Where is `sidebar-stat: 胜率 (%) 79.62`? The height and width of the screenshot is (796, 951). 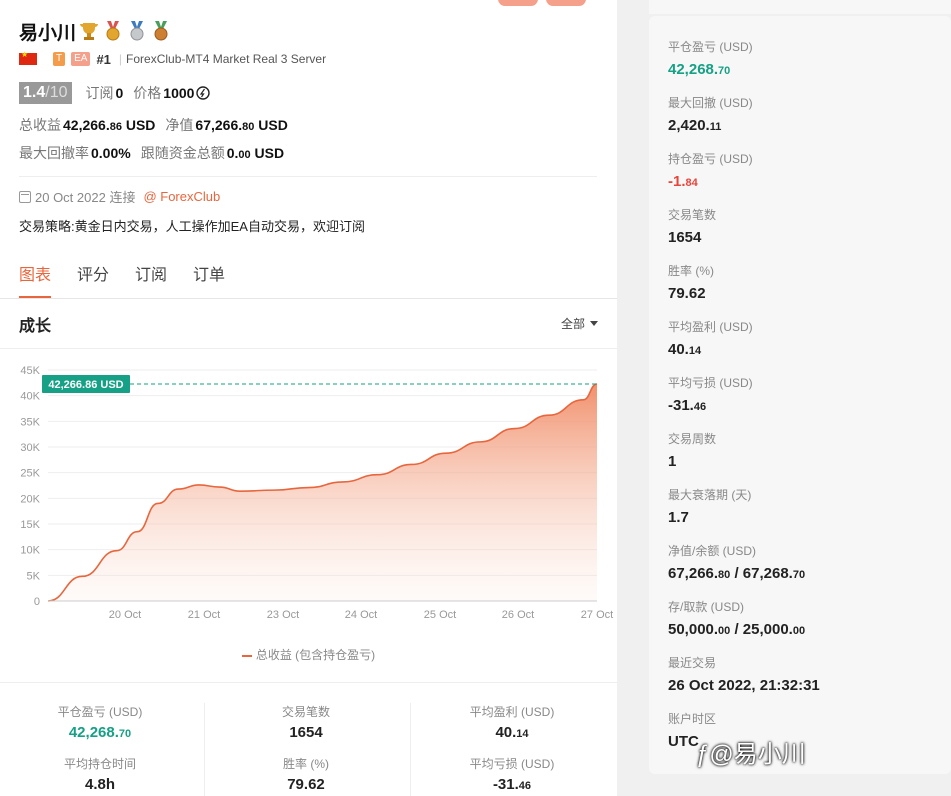
sidebar-stat: 胜率 (%) 79.62 is located at coordinates (691, 282).